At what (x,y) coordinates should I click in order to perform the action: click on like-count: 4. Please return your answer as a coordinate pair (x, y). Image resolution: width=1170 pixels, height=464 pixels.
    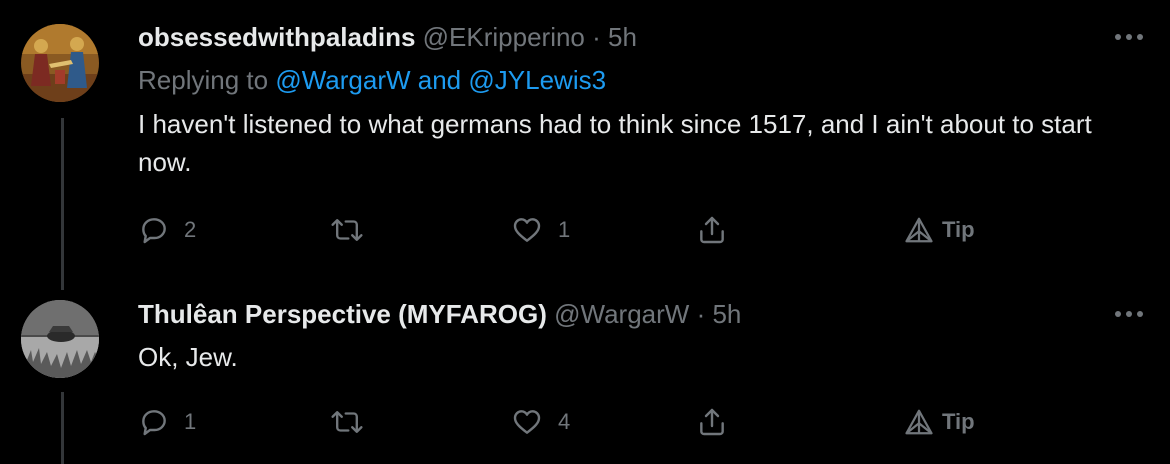
    Looking at the image, I should click on (564, 421).